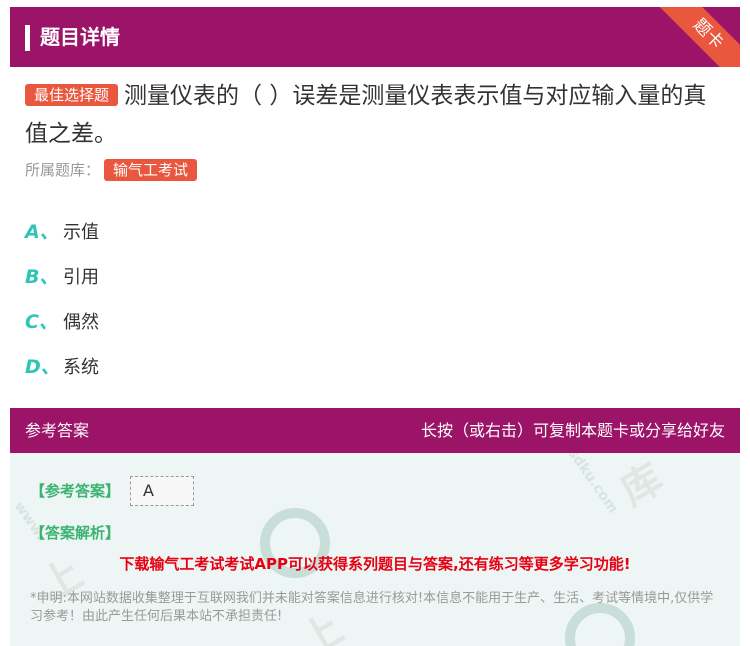 This screenshot has height=646, width=750. I want to click on option-text: 示值, so click(81, 232).